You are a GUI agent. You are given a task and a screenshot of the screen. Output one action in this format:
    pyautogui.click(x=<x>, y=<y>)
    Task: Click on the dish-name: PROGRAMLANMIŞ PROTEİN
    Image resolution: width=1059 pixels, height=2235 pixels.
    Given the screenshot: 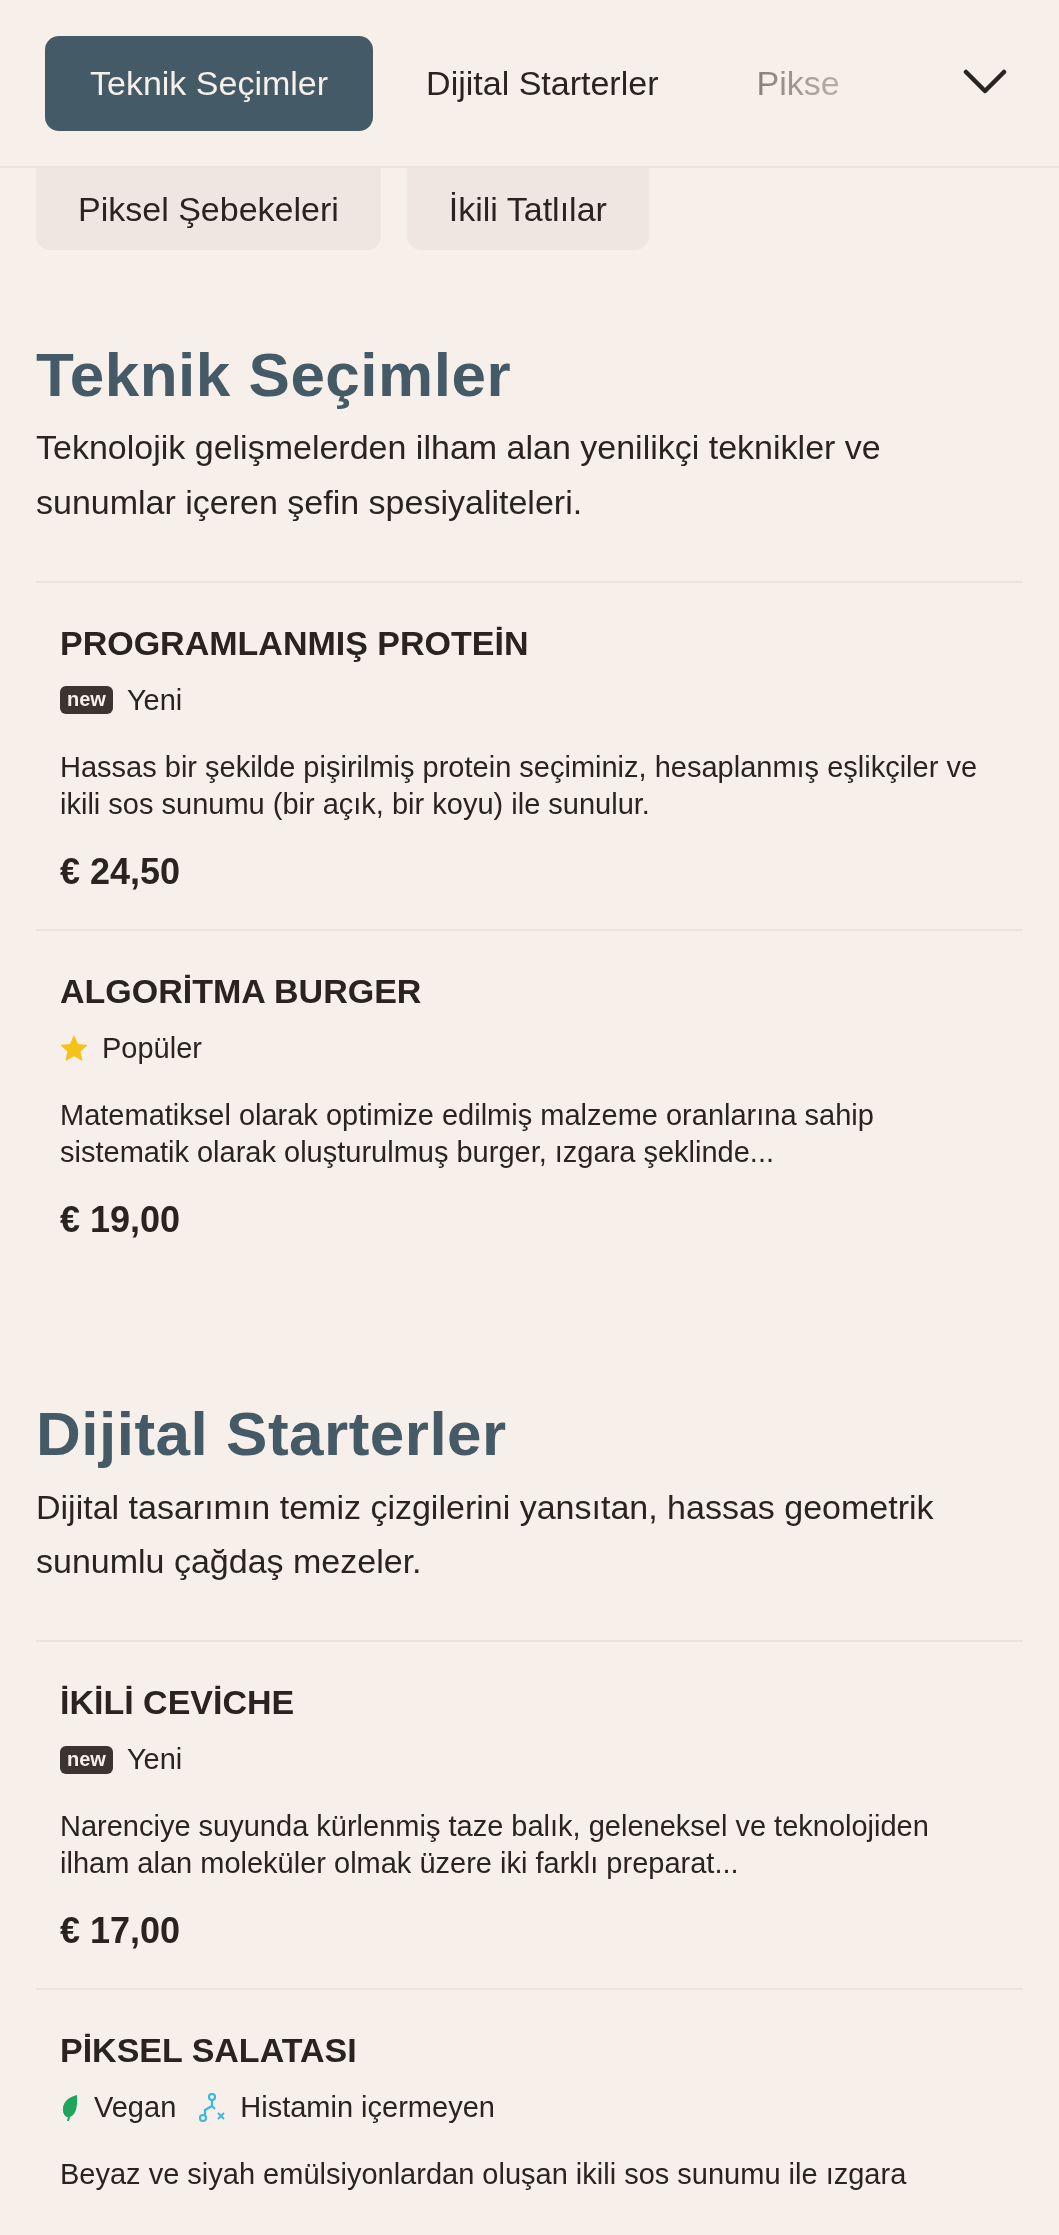 What is the action you would take?
    pyautogui.click(x=295, y=643)
    